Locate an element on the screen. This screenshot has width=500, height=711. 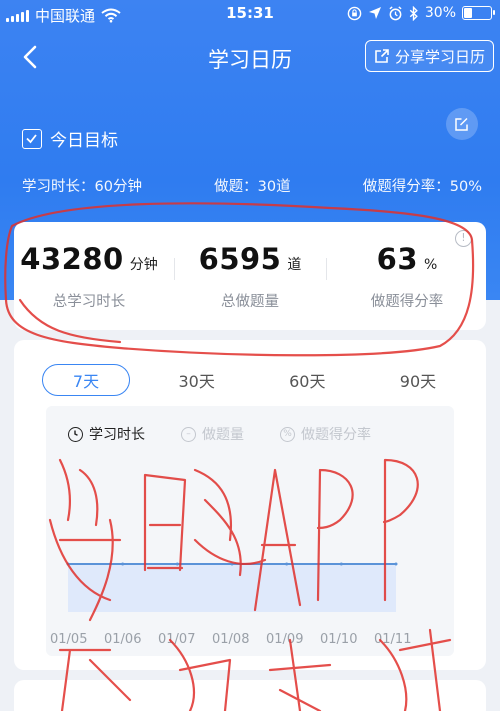
share-calendar-button: 分享学习日历 is located at coordinates (429, 56).